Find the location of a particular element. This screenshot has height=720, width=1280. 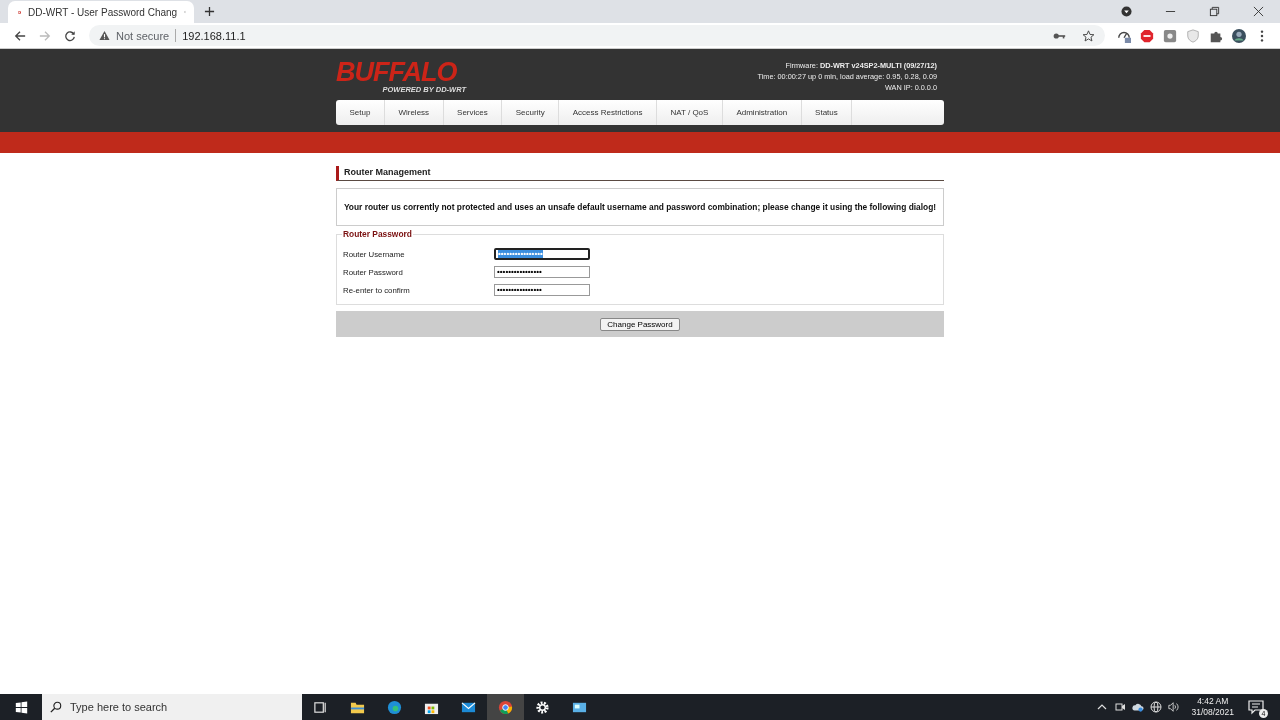

reload-icon is located at coordinates (70, 35).